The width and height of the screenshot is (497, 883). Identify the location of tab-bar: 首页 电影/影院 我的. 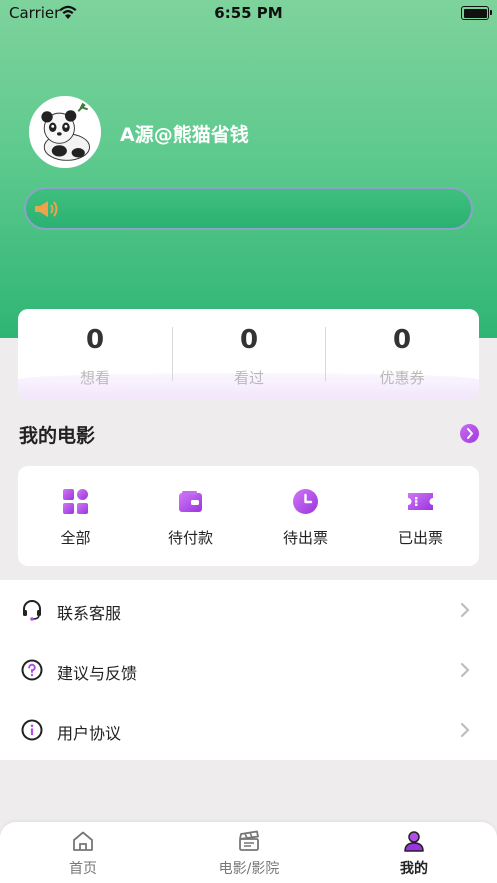
(248, 852).